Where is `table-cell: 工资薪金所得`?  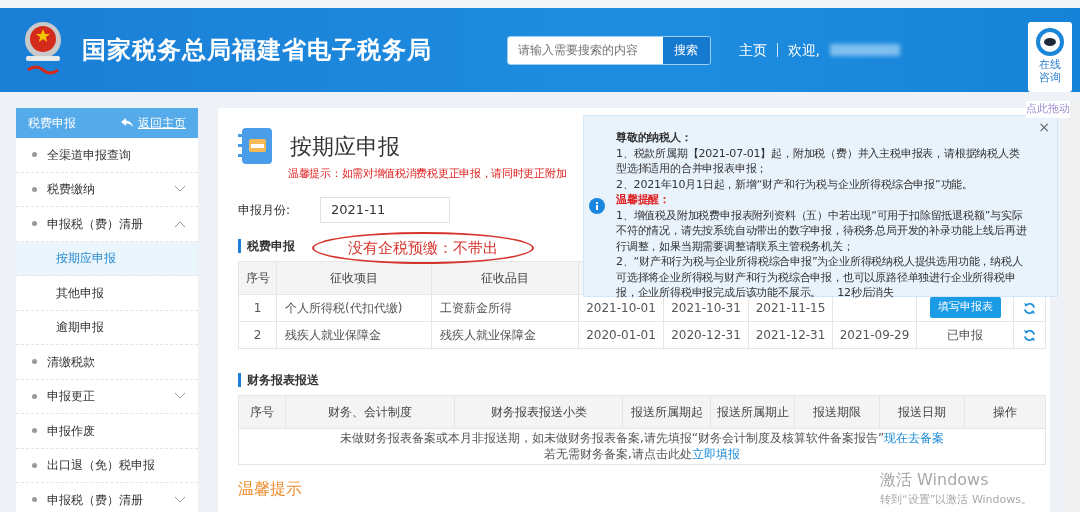
table-cell: 工资薪金所得 is located at coordinates (505, 307).